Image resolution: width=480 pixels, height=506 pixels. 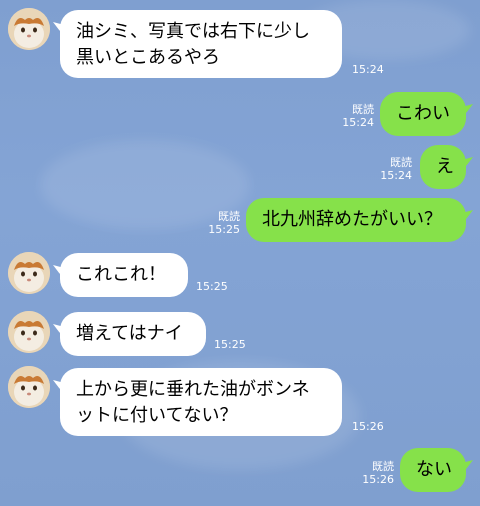 I want to click on message-text-line: 黒いとこあるやろ, so click(x=148, y=57).